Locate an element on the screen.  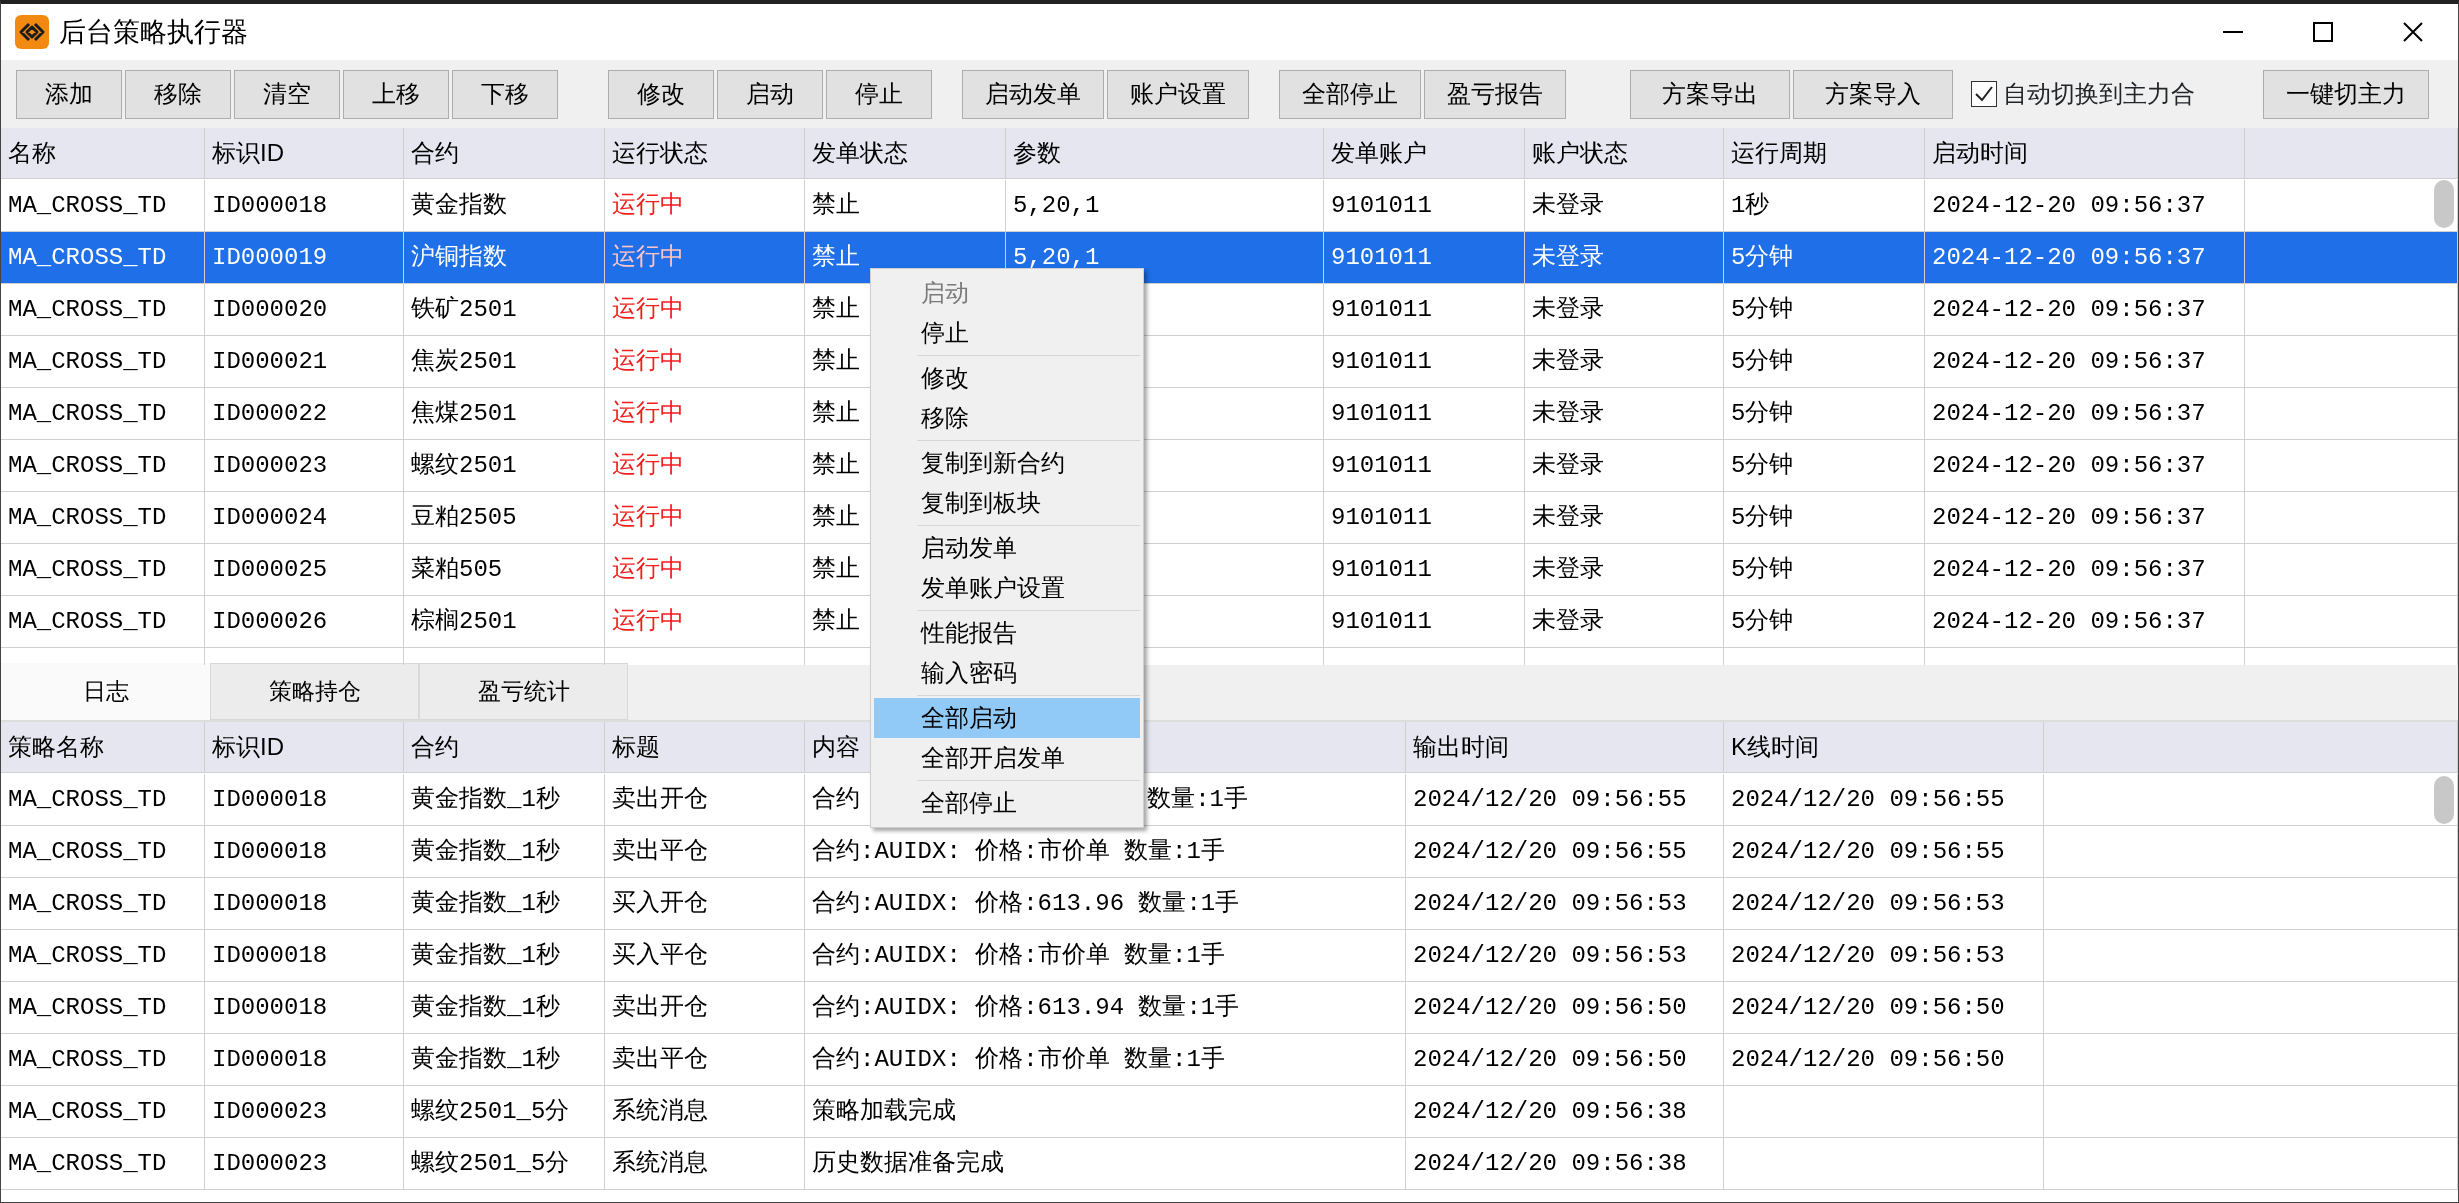
table-cell: 买入平仓 is located at coordinates (705, 956).